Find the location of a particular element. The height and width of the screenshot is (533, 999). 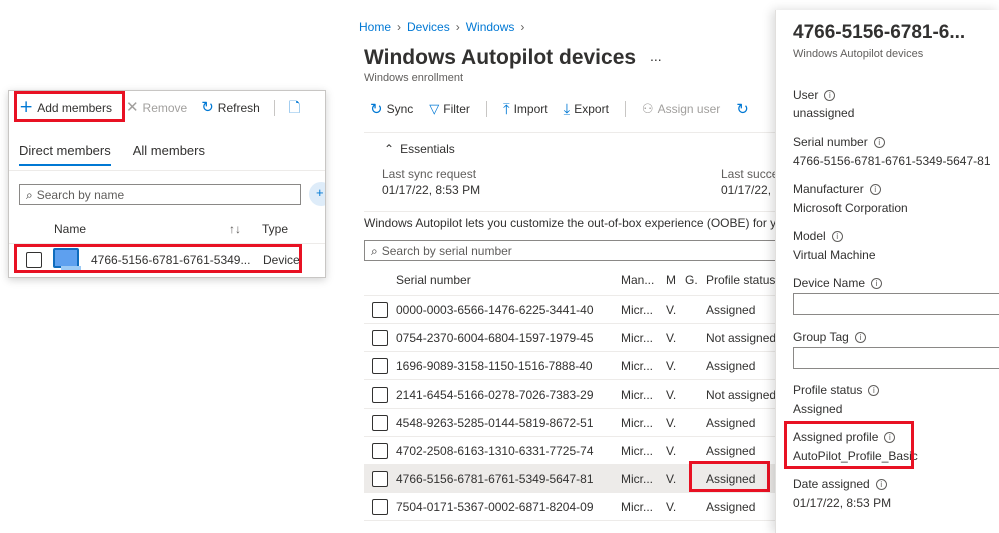

breadcrumb-devices: Devices is located at coordinates (428, 27).